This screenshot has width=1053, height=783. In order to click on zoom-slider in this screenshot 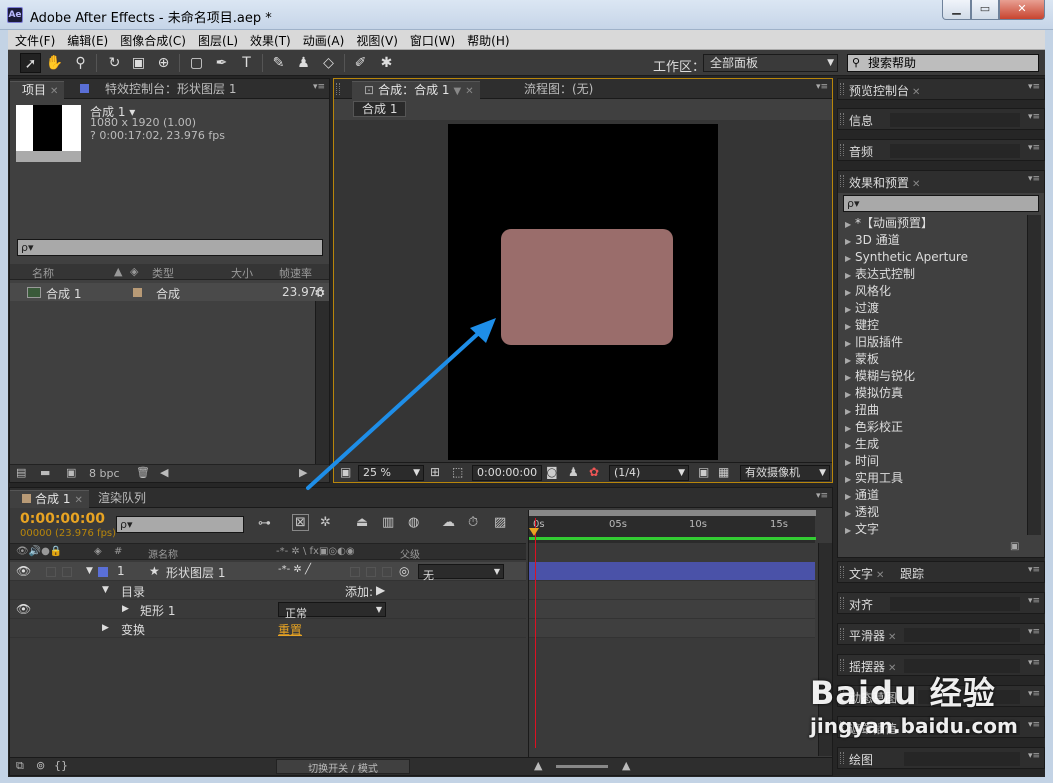, I will do `click(582, 766)`.